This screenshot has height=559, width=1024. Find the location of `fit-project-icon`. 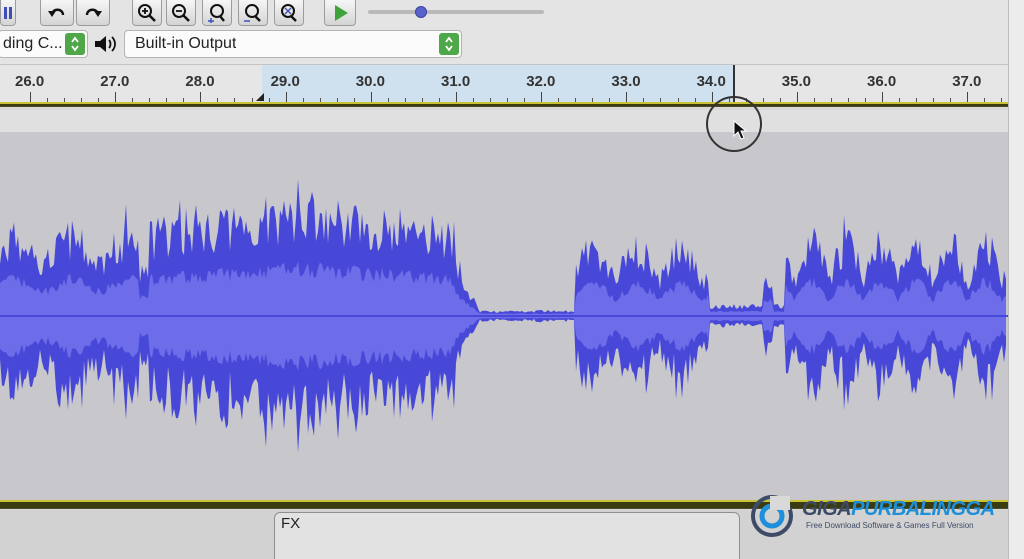

fit-project-icon is located at coordinates (252, 12).